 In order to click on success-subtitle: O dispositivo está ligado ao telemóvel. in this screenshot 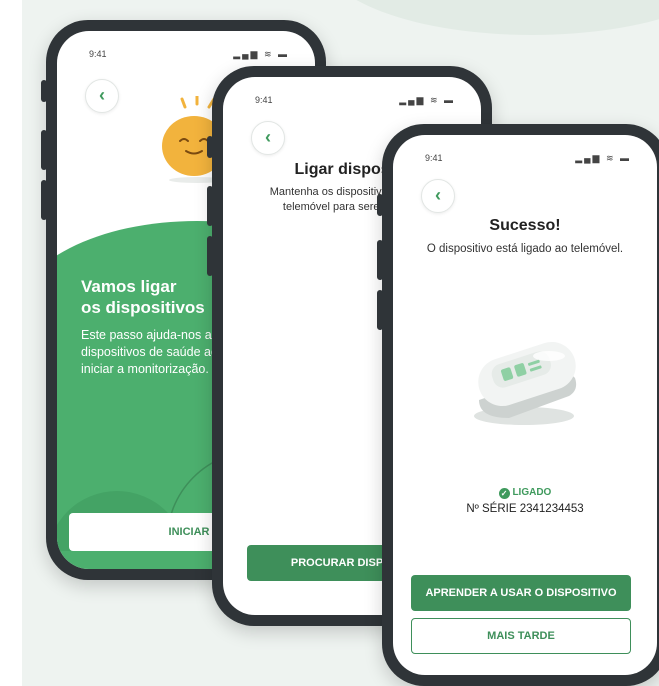, I will do `click(525, 249)`.